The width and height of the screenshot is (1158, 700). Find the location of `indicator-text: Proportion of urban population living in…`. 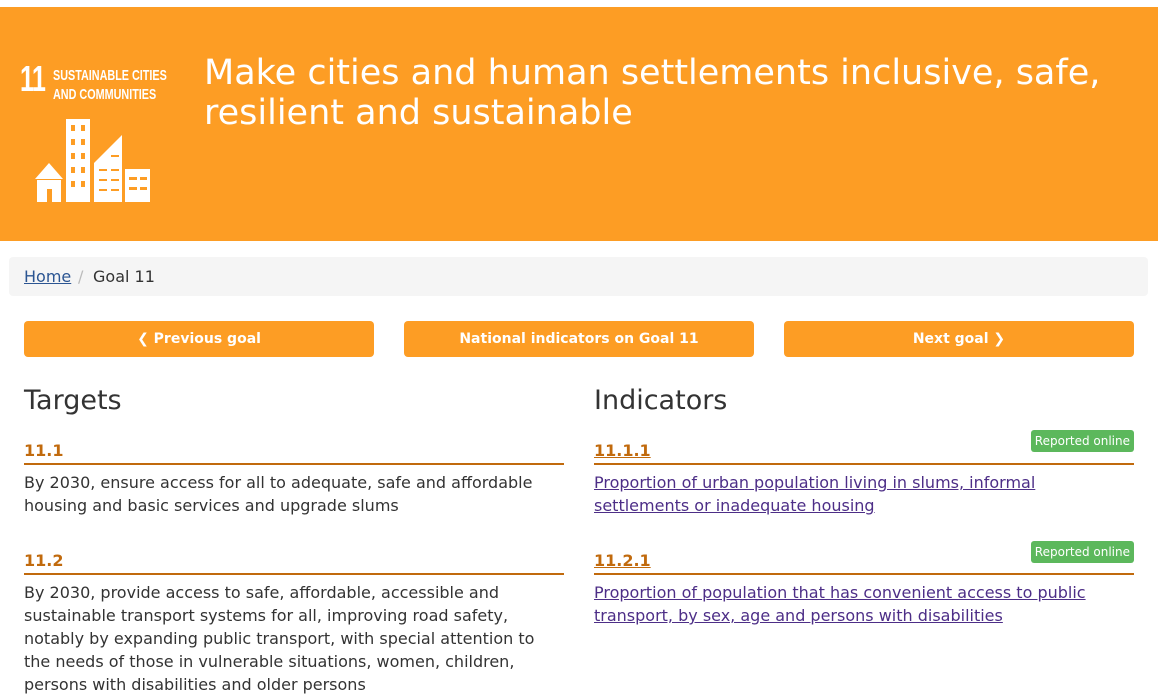

indicator-text: Proportion of urban population living in… is located at coordinates (864, 494).